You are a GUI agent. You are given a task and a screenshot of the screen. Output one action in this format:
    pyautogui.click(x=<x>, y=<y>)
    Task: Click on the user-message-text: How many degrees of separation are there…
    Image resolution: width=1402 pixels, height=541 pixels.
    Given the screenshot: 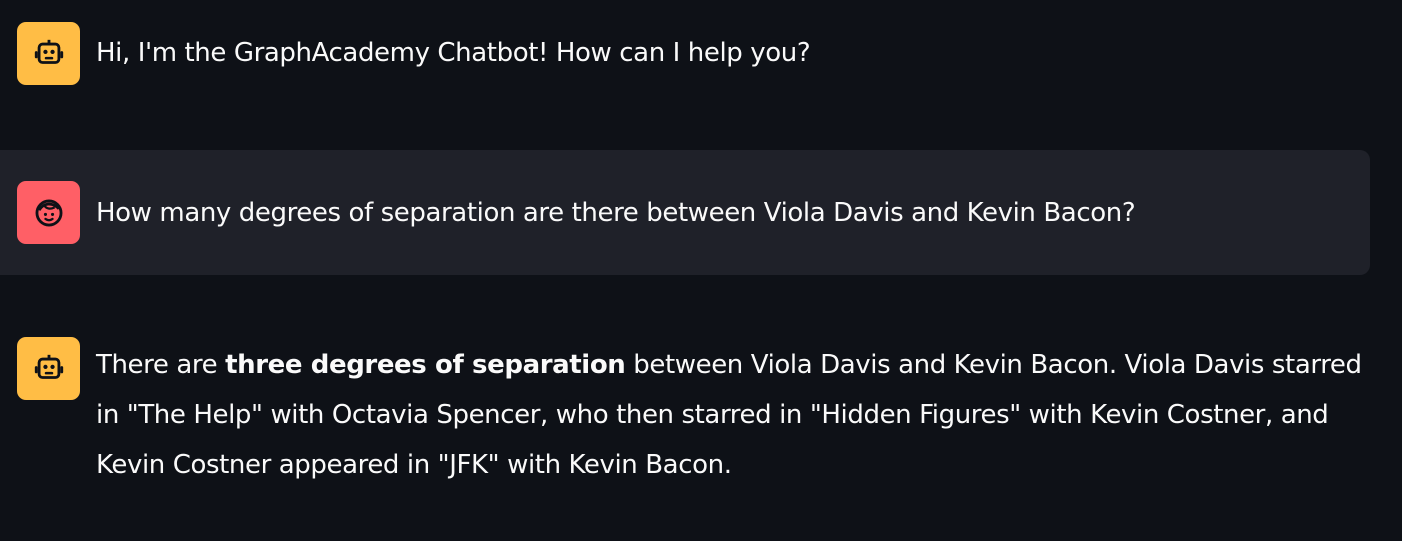 What is the action you would take?
    pyautogui.click(x=616, y=213)
    